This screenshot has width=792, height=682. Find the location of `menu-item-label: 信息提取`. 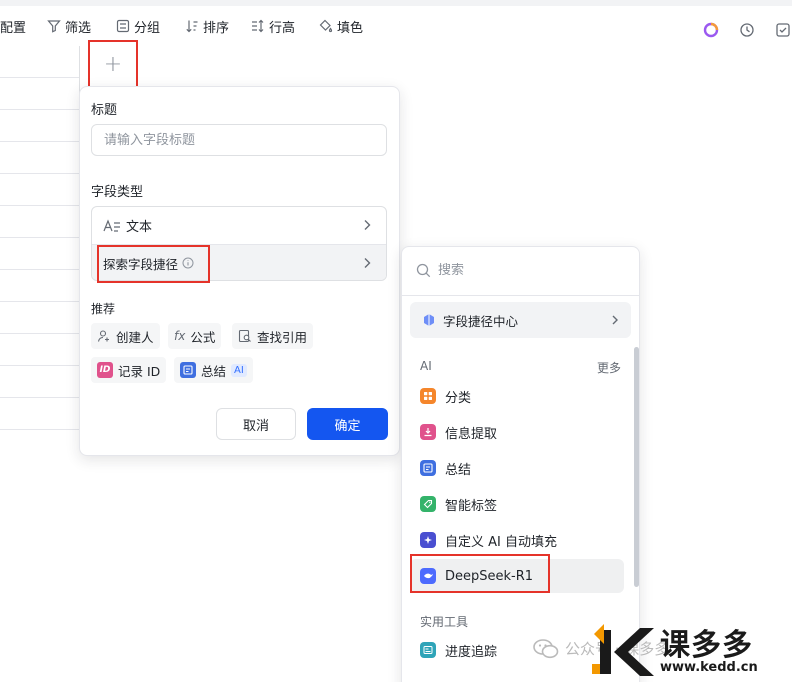

menu-item-label: 信息提取 is located at coordinates (471, 434).